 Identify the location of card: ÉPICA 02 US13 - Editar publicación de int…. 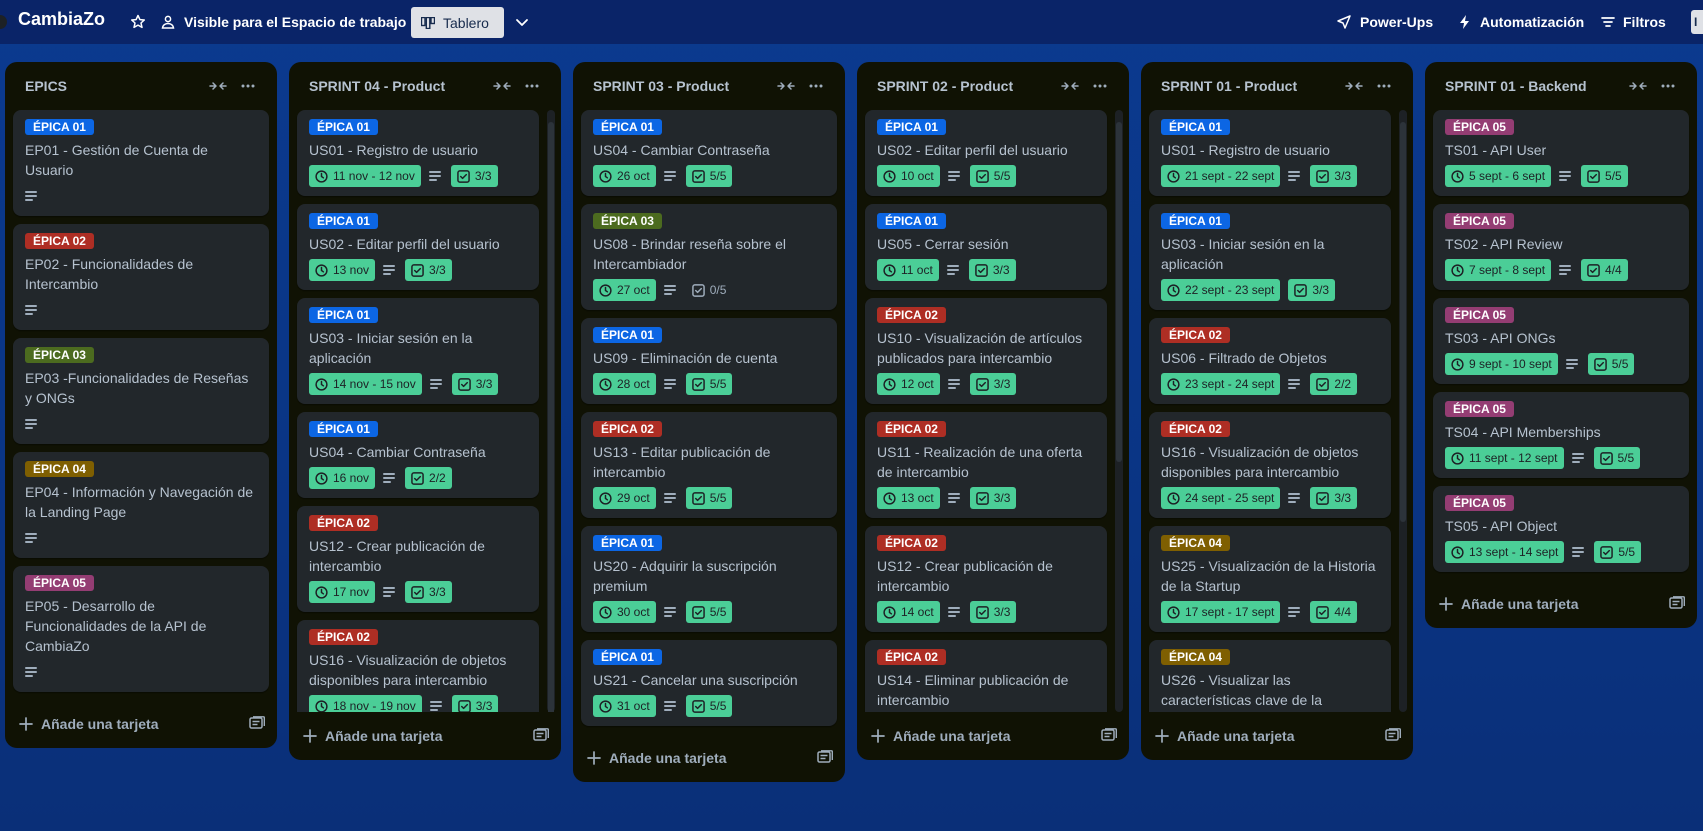
(709, 465).